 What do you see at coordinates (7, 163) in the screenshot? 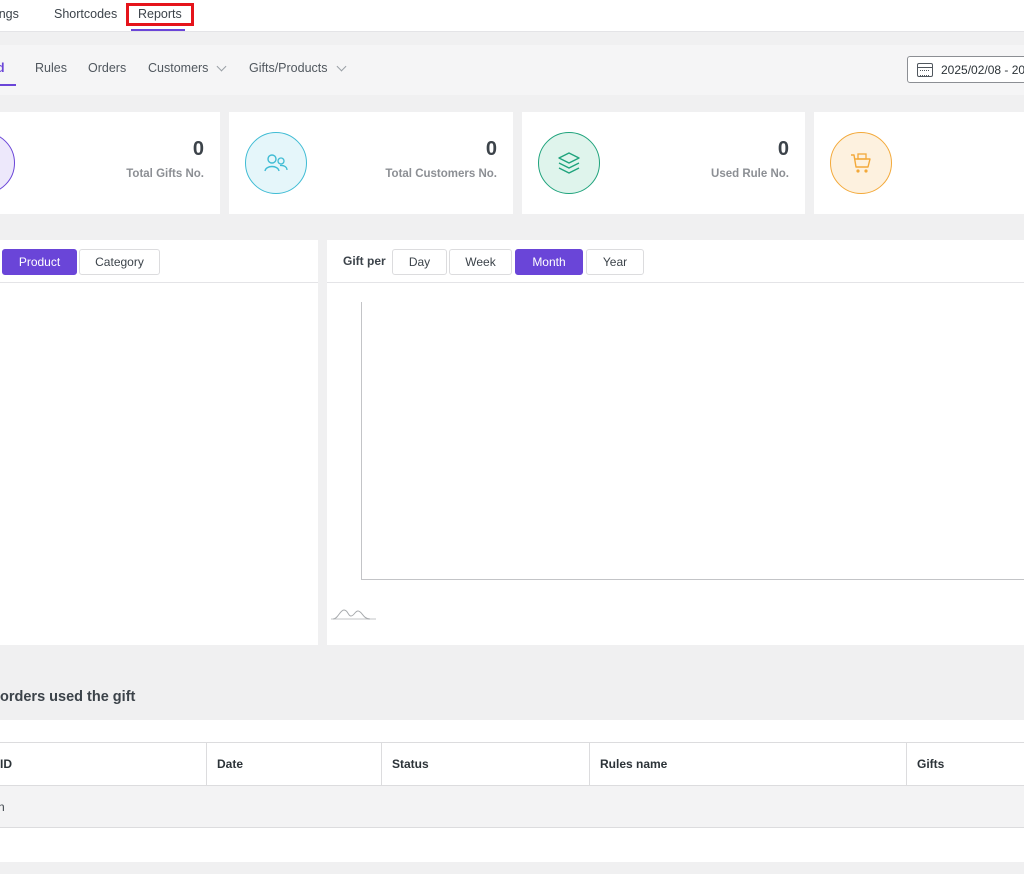
I see `gift-icon` at bounding box center [7, 163].